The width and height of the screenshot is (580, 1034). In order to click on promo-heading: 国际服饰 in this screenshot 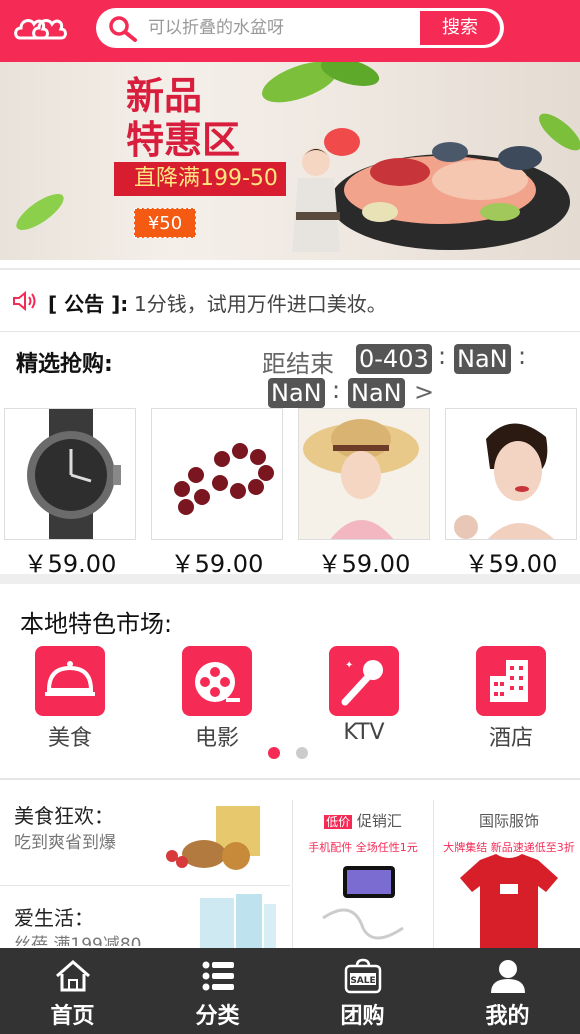, I will do `click(508, 821)`.